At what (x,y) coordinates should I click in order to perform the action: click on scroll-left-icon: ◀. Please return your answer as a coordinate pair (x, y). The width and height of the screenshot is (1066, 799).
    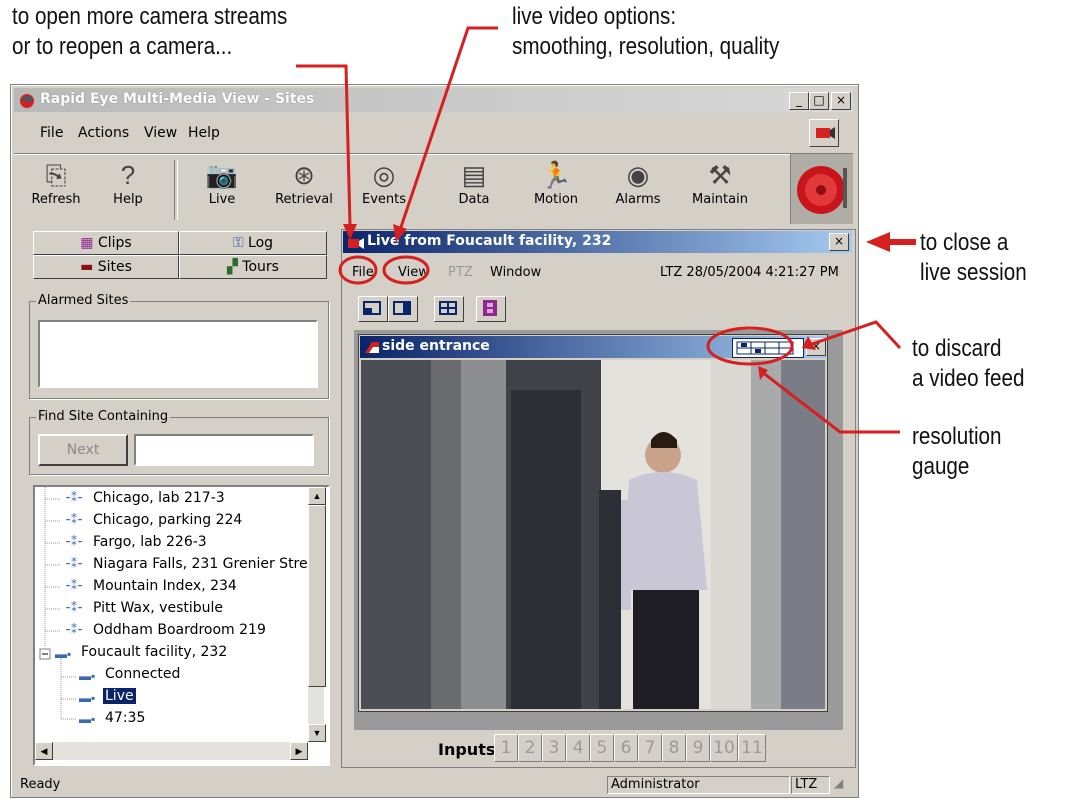
    Looking at the image, I should click on (44, 751).